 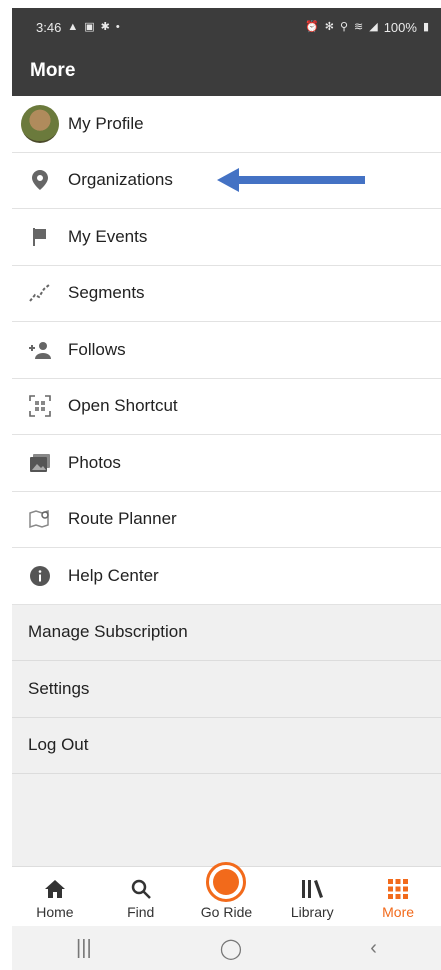 What do you see at coordinates (108, 236) in the screenshot?
I see `menu-item-label: My Events` at bounding box center [108, 236].